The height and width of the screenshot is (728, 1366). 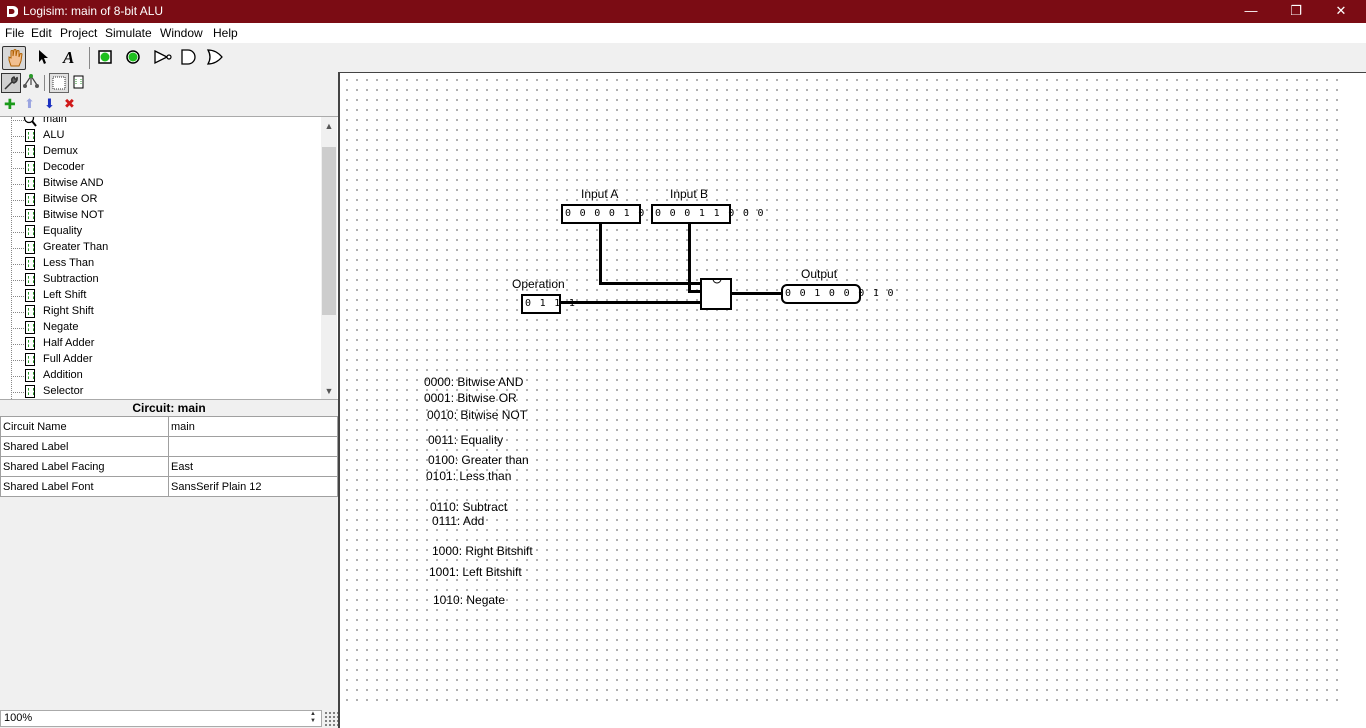 I want to click on tree-item-less-than: Less Than, so click(x=160, y=264).